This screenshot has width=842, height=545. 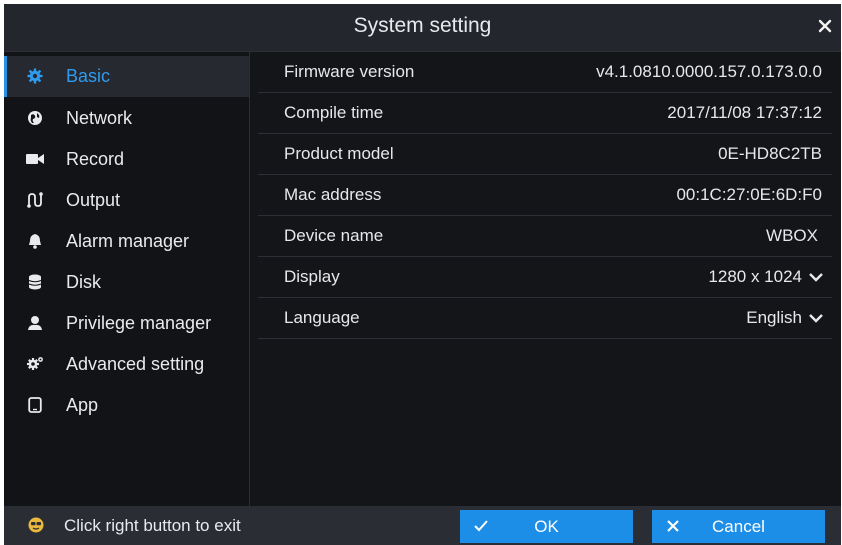 I want to click on sidebar-item-label: Disk, so click(x=83, y=282).